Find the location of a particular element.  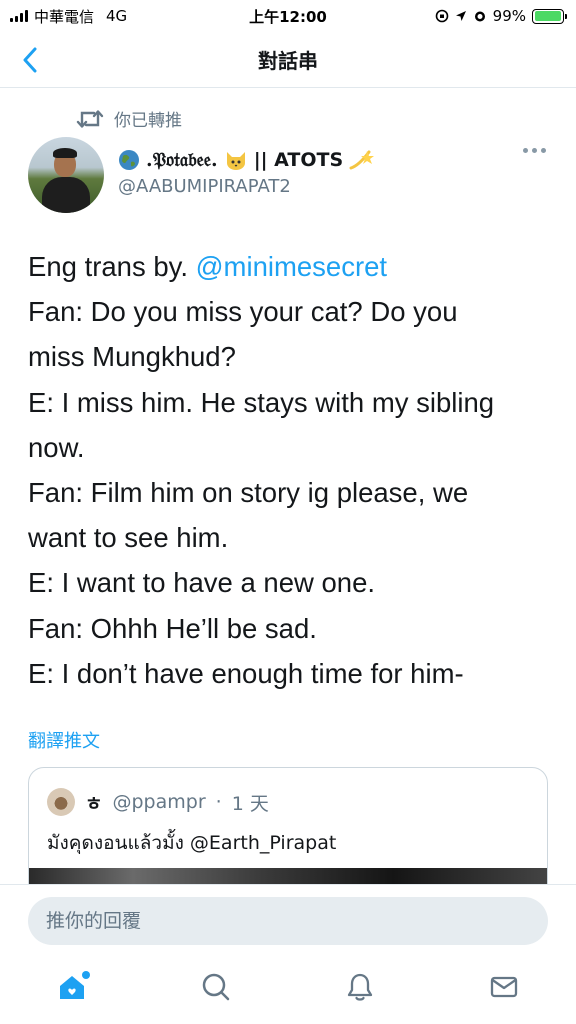

tab-notifications is located at coordinates (360, 987).